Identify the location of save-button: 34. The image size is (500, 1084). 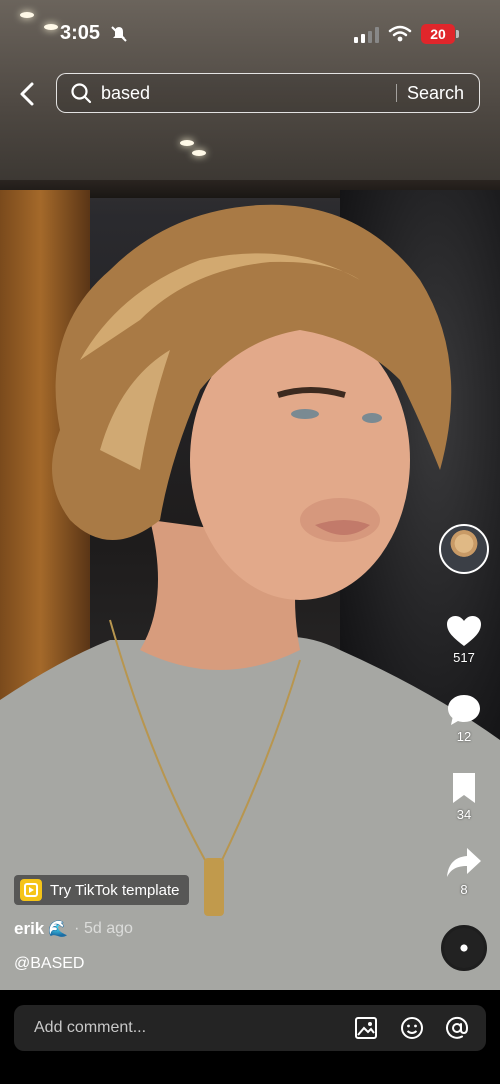
(464, 796).